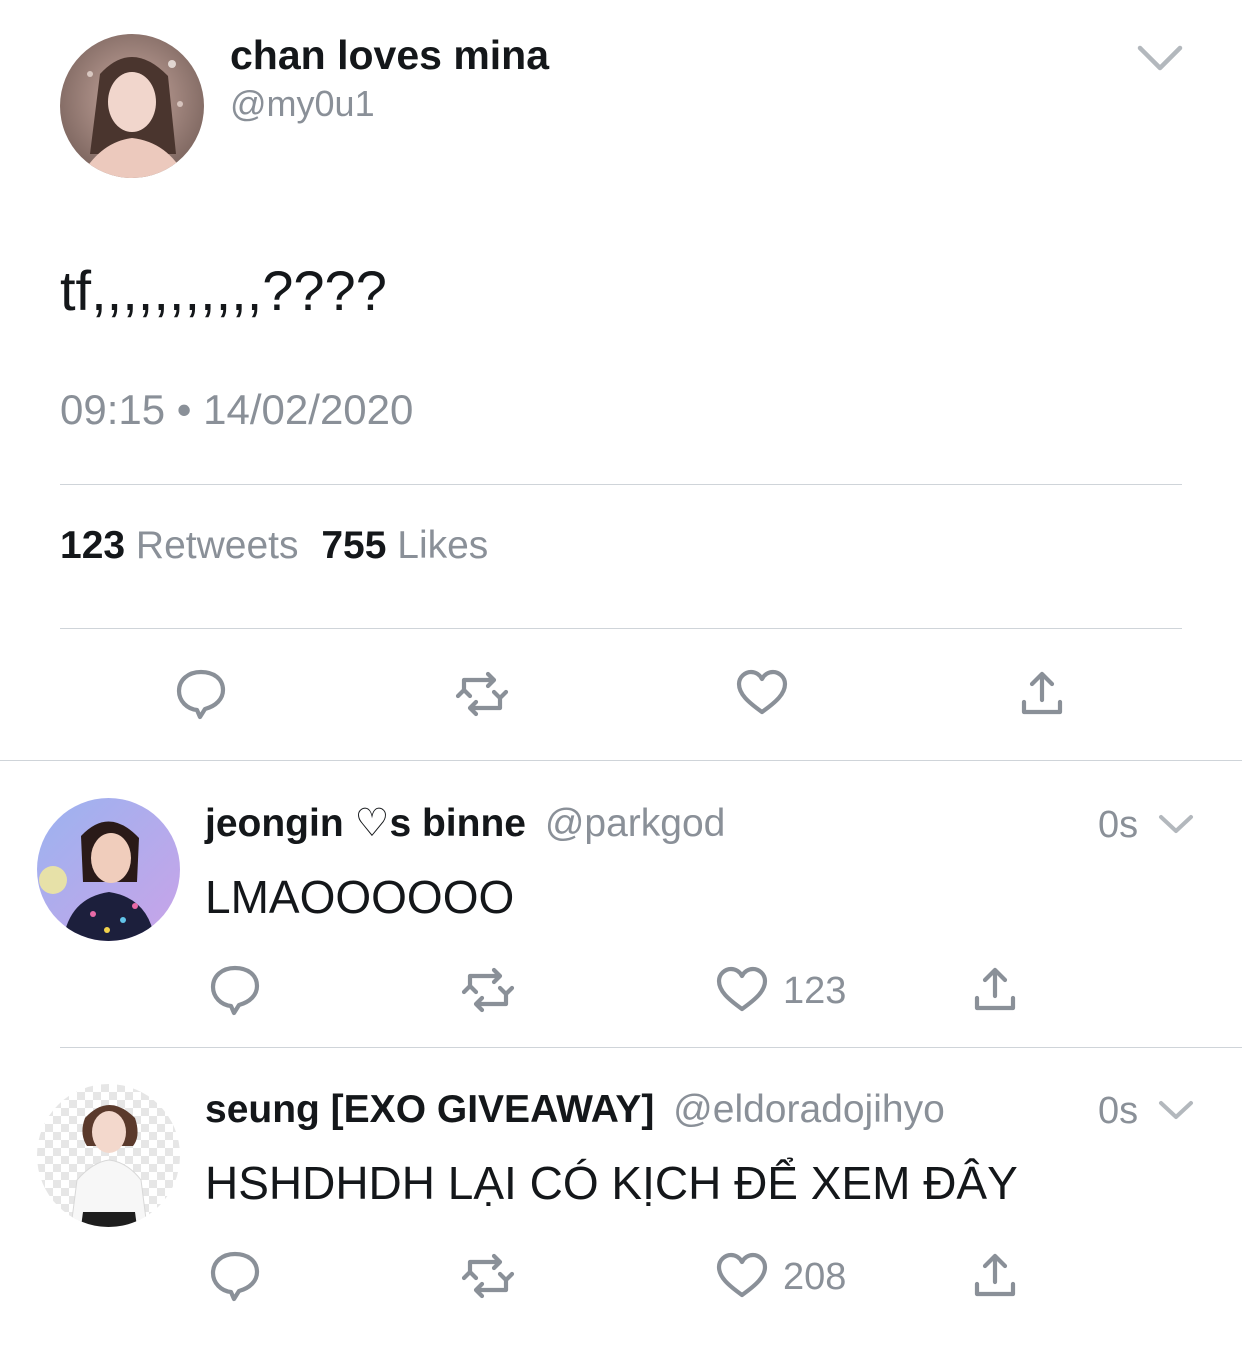  Describe the element at coordinates (443, 545) in the screenshot. I see `likes-label: Likes` at that location.